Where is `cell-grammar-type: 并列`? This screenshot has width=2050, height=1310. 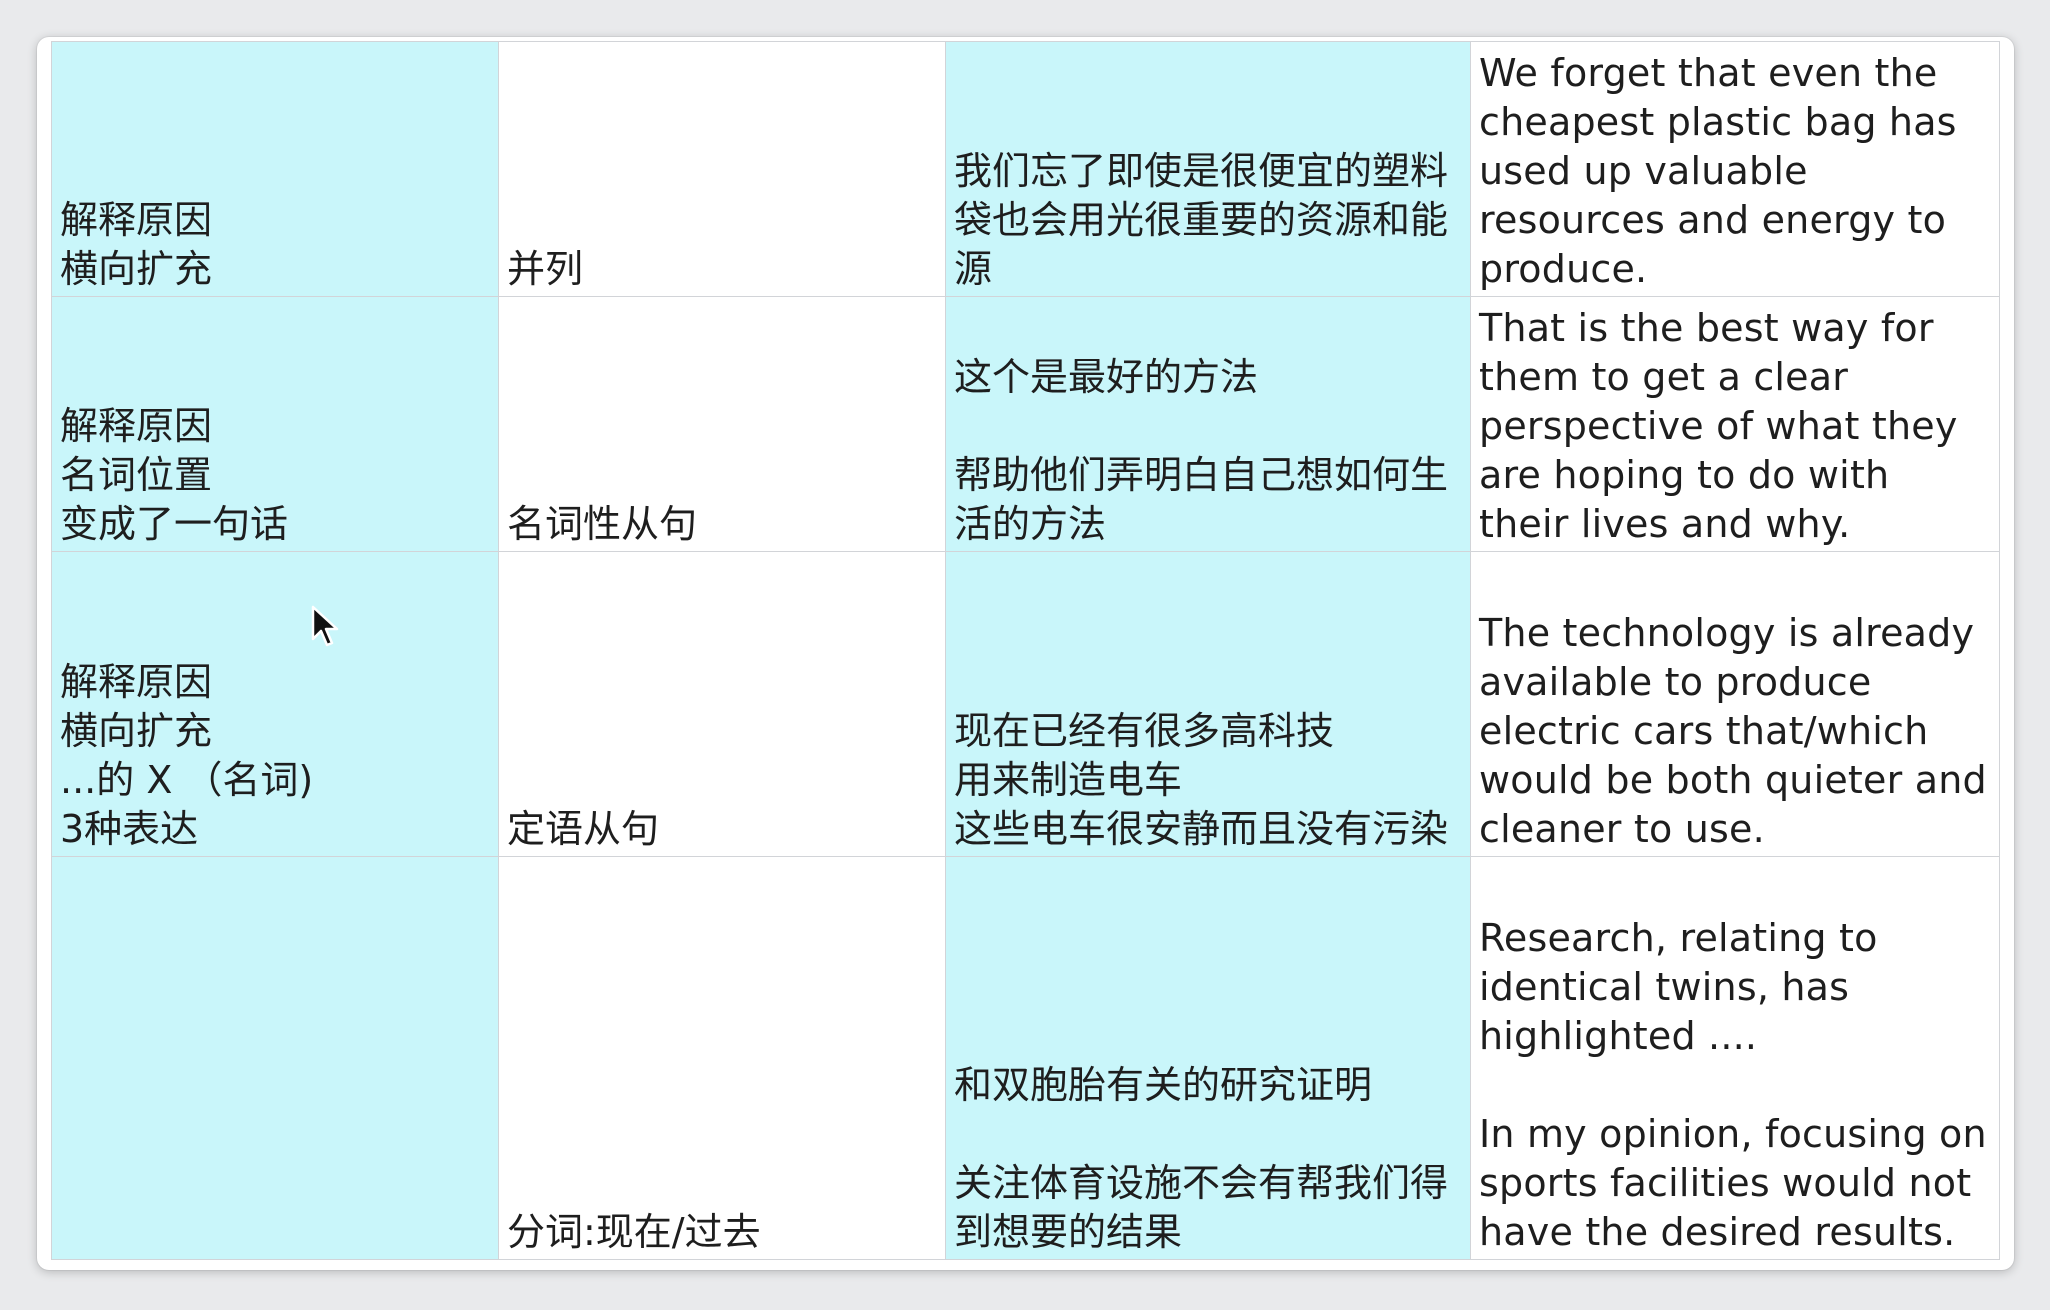 cell-grammar-type: 并列 is located at coordinates (722, 169).